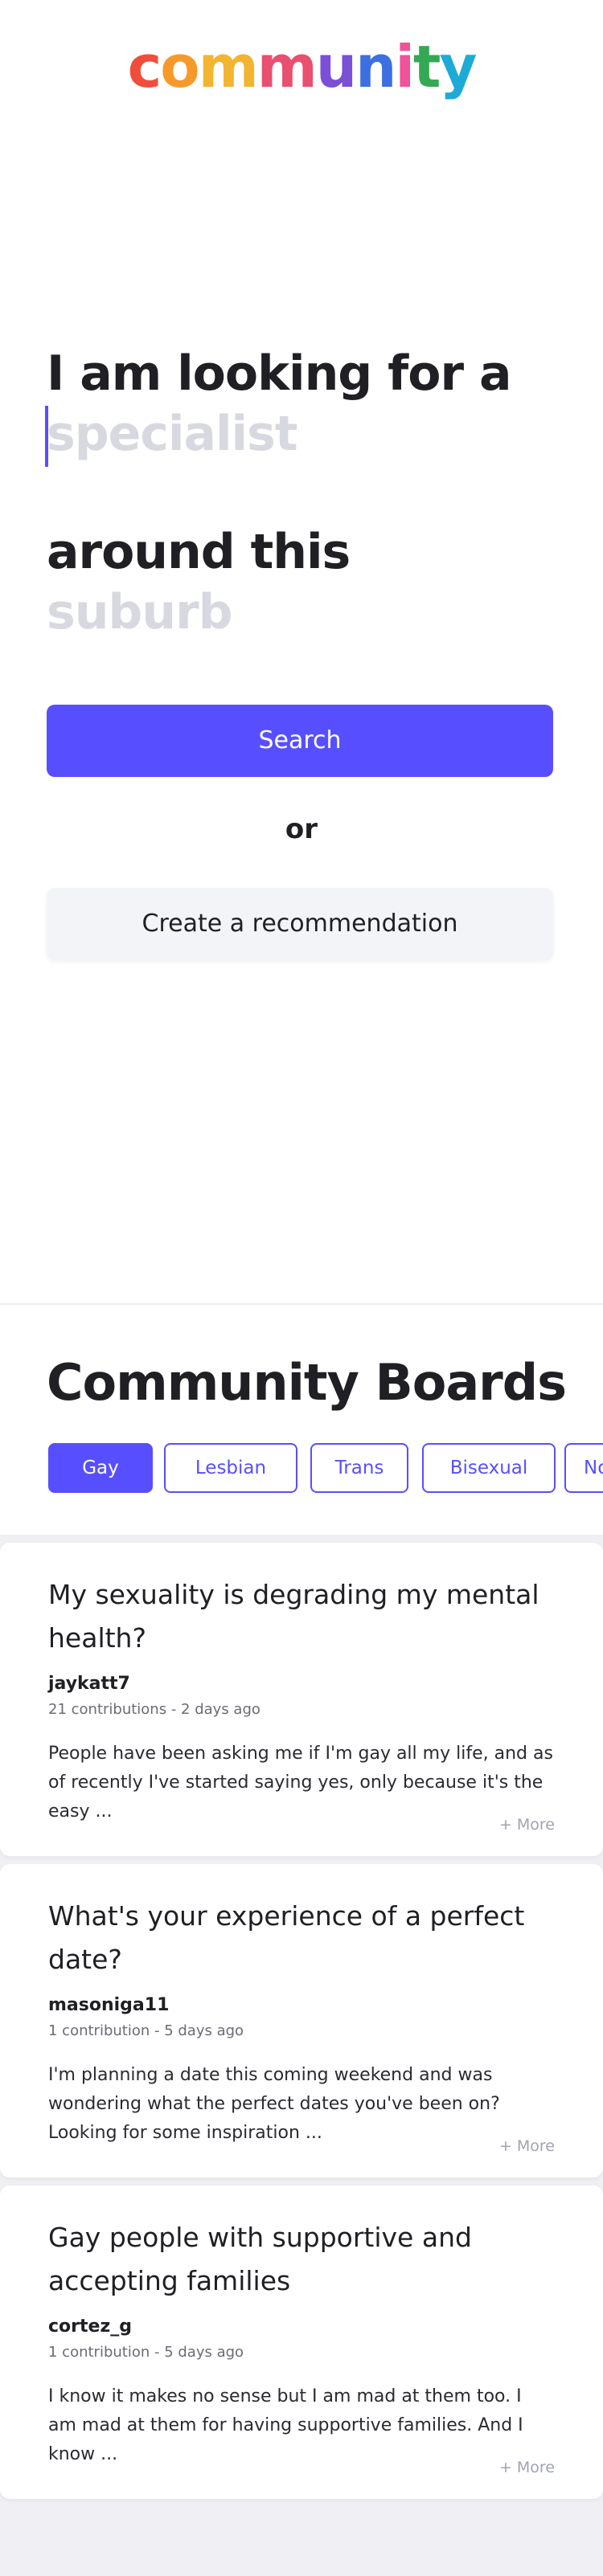 The image size is (603, 2576). Describe the element at coordinates (199, 552) in the screenshot. I see `search-prompt-line-2: around this` at that location.